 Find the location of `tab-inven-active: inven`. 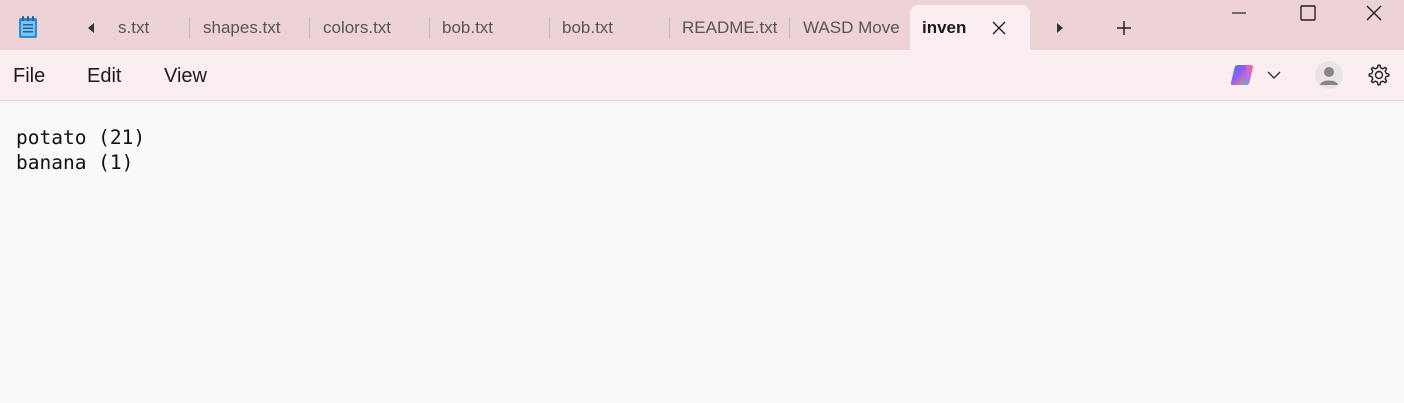

tab-inven-active: inven is located at coordinates (970, 27).